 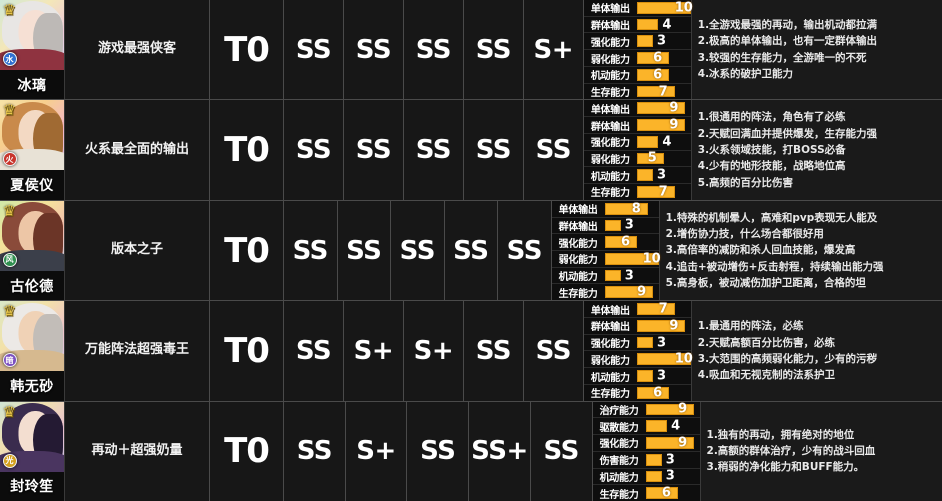 I want to click on stat-row: 机动能力 3, so click(x=637, y=176).